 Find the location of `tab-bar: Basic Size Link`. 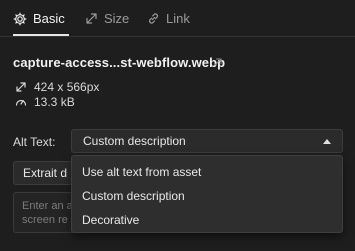

tab-bar: Basic Size Link is located at coordinates (177, 18).